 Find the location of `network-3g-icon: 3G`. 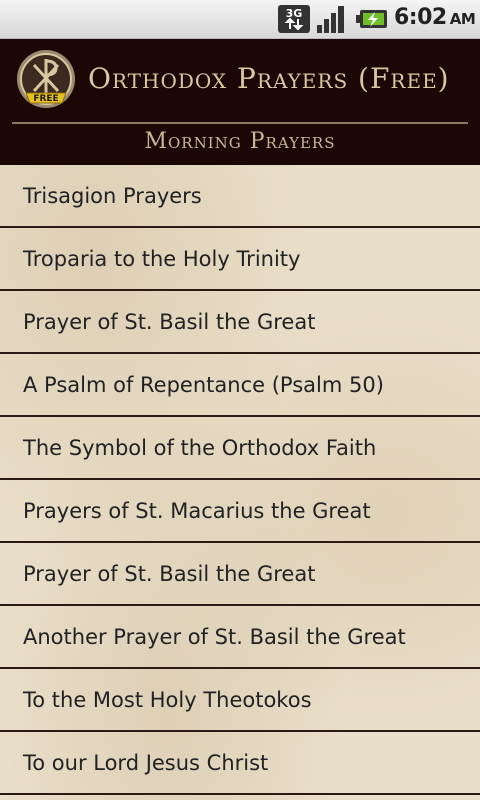

network-3g-icon: 3G is located at coordinates (294, 19).